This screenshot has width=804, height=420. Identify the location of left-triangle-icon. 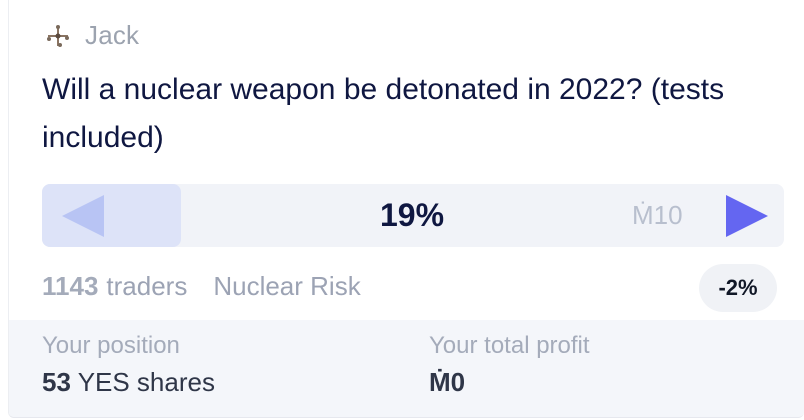
(83, 216).